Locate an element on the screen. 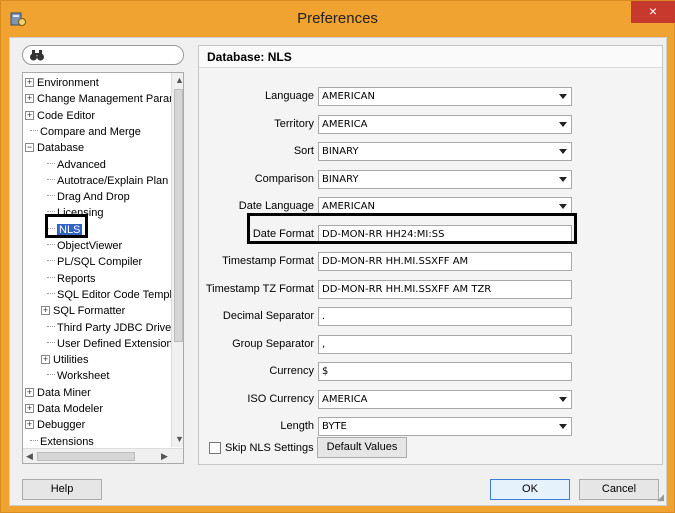 The width and height of the screenshot is (675, 513). tree-item-utilities: + Utilities is located at coordinates (64, 360).